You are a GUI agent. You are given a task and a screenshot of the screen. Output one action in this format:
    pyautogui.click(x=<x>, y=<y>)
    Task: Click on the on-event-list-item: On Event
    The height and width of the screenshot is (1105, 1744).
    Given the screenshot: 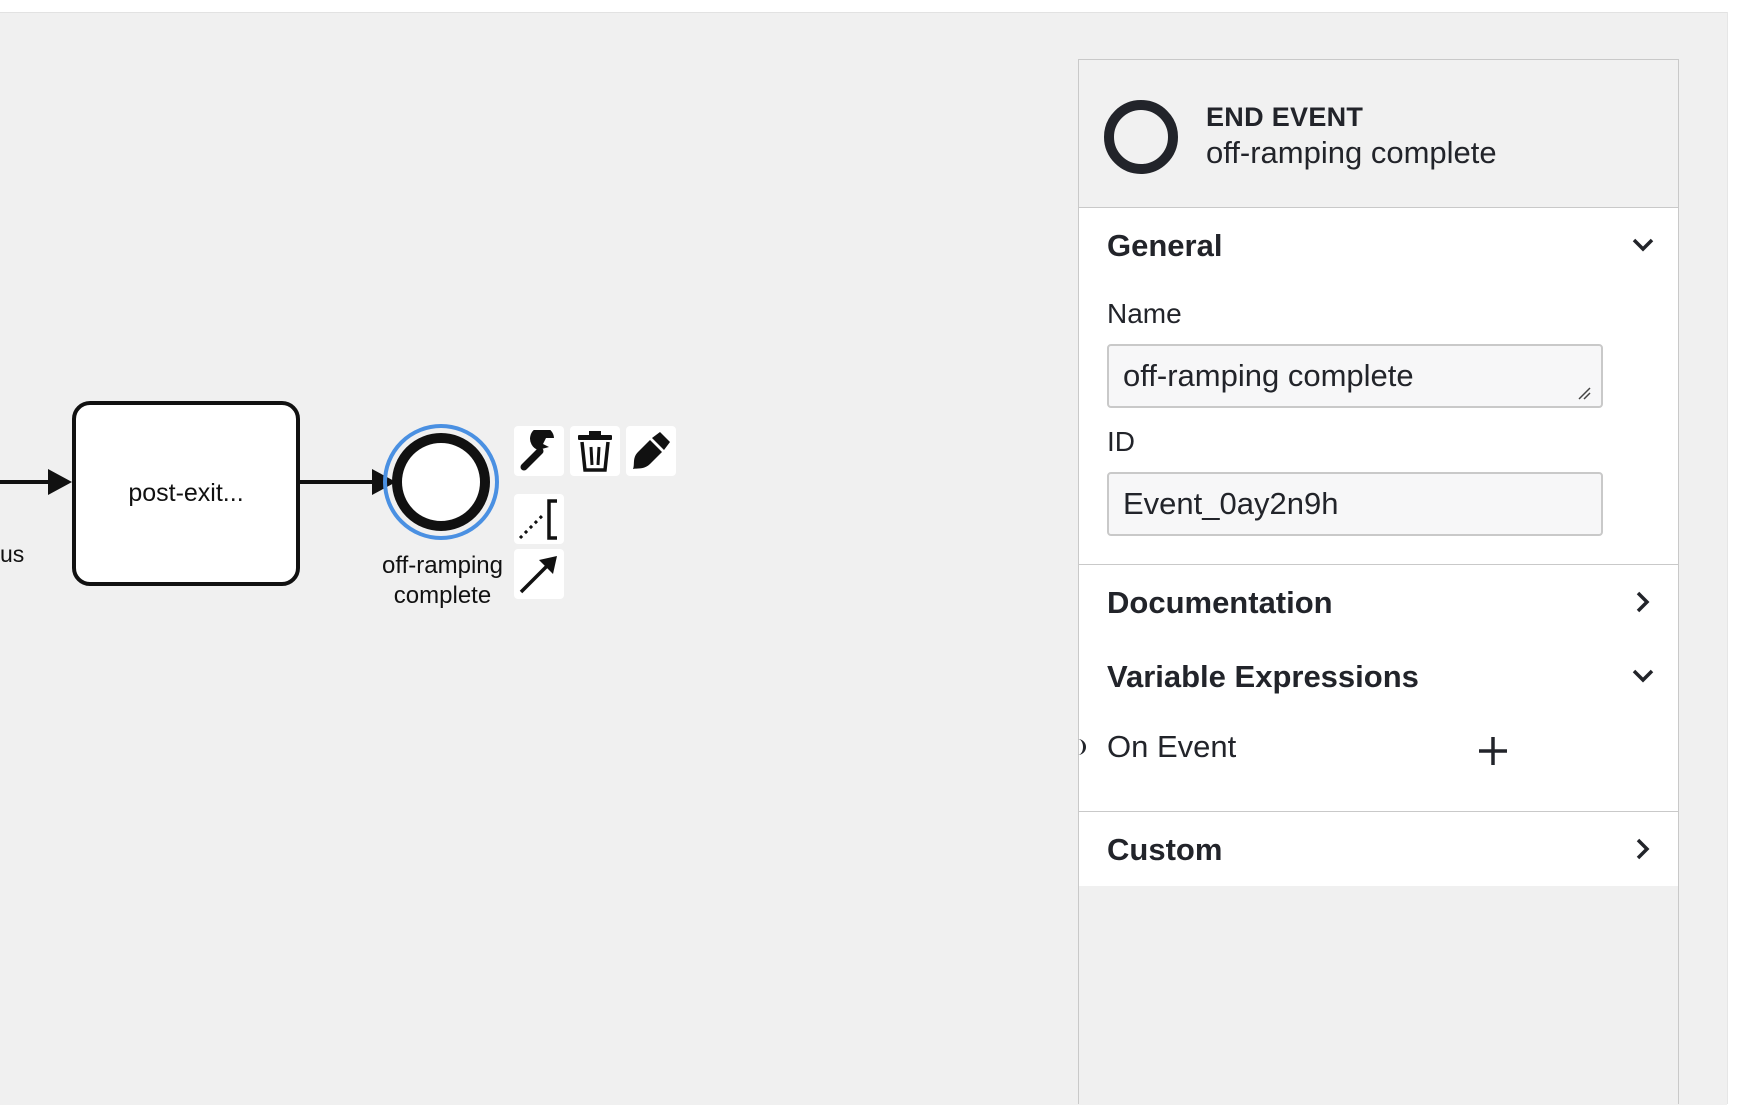 What is the action you would take?
    pyautogui.click(x=1378, y=750)
    